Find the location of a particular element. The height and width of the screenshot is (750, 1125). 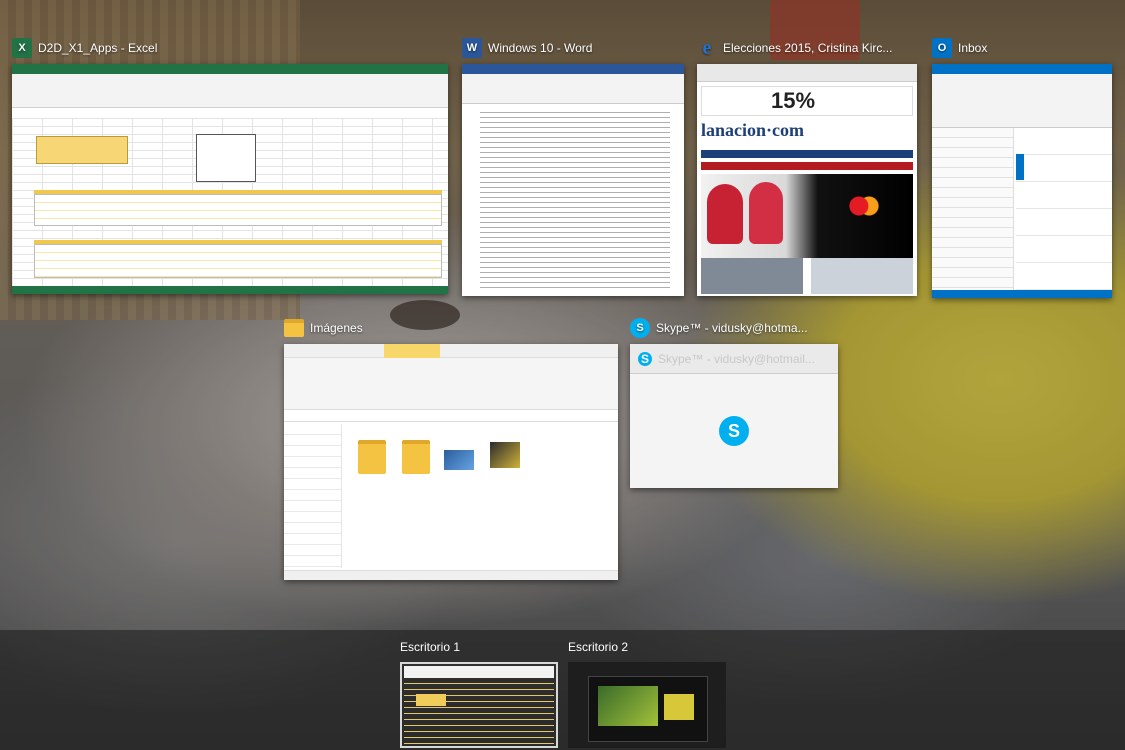

window-title: Imágenes is located at coordinates (336, 328).